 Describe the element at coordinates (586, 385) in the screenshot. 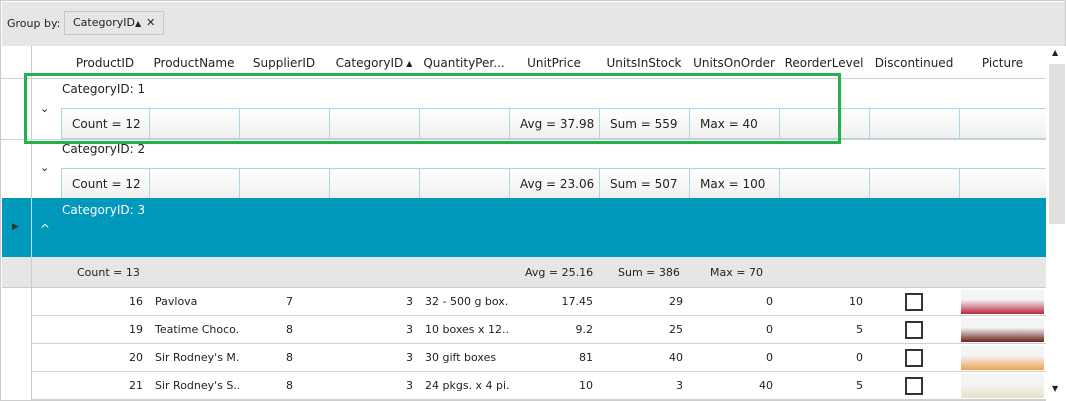

I see `cell-price: 10` at that location.